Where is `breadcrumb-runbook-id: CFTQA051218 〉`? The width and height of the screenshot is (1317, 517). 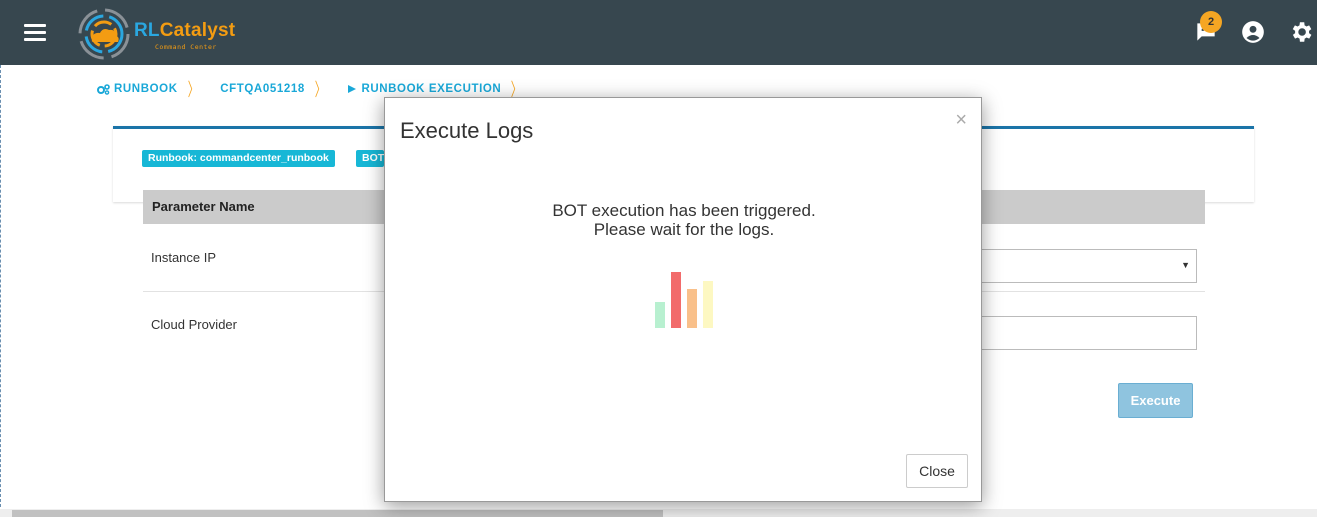
breadcrumb-runbook-id: CFTQA051218 〉 is located at coordinates (283, 89).